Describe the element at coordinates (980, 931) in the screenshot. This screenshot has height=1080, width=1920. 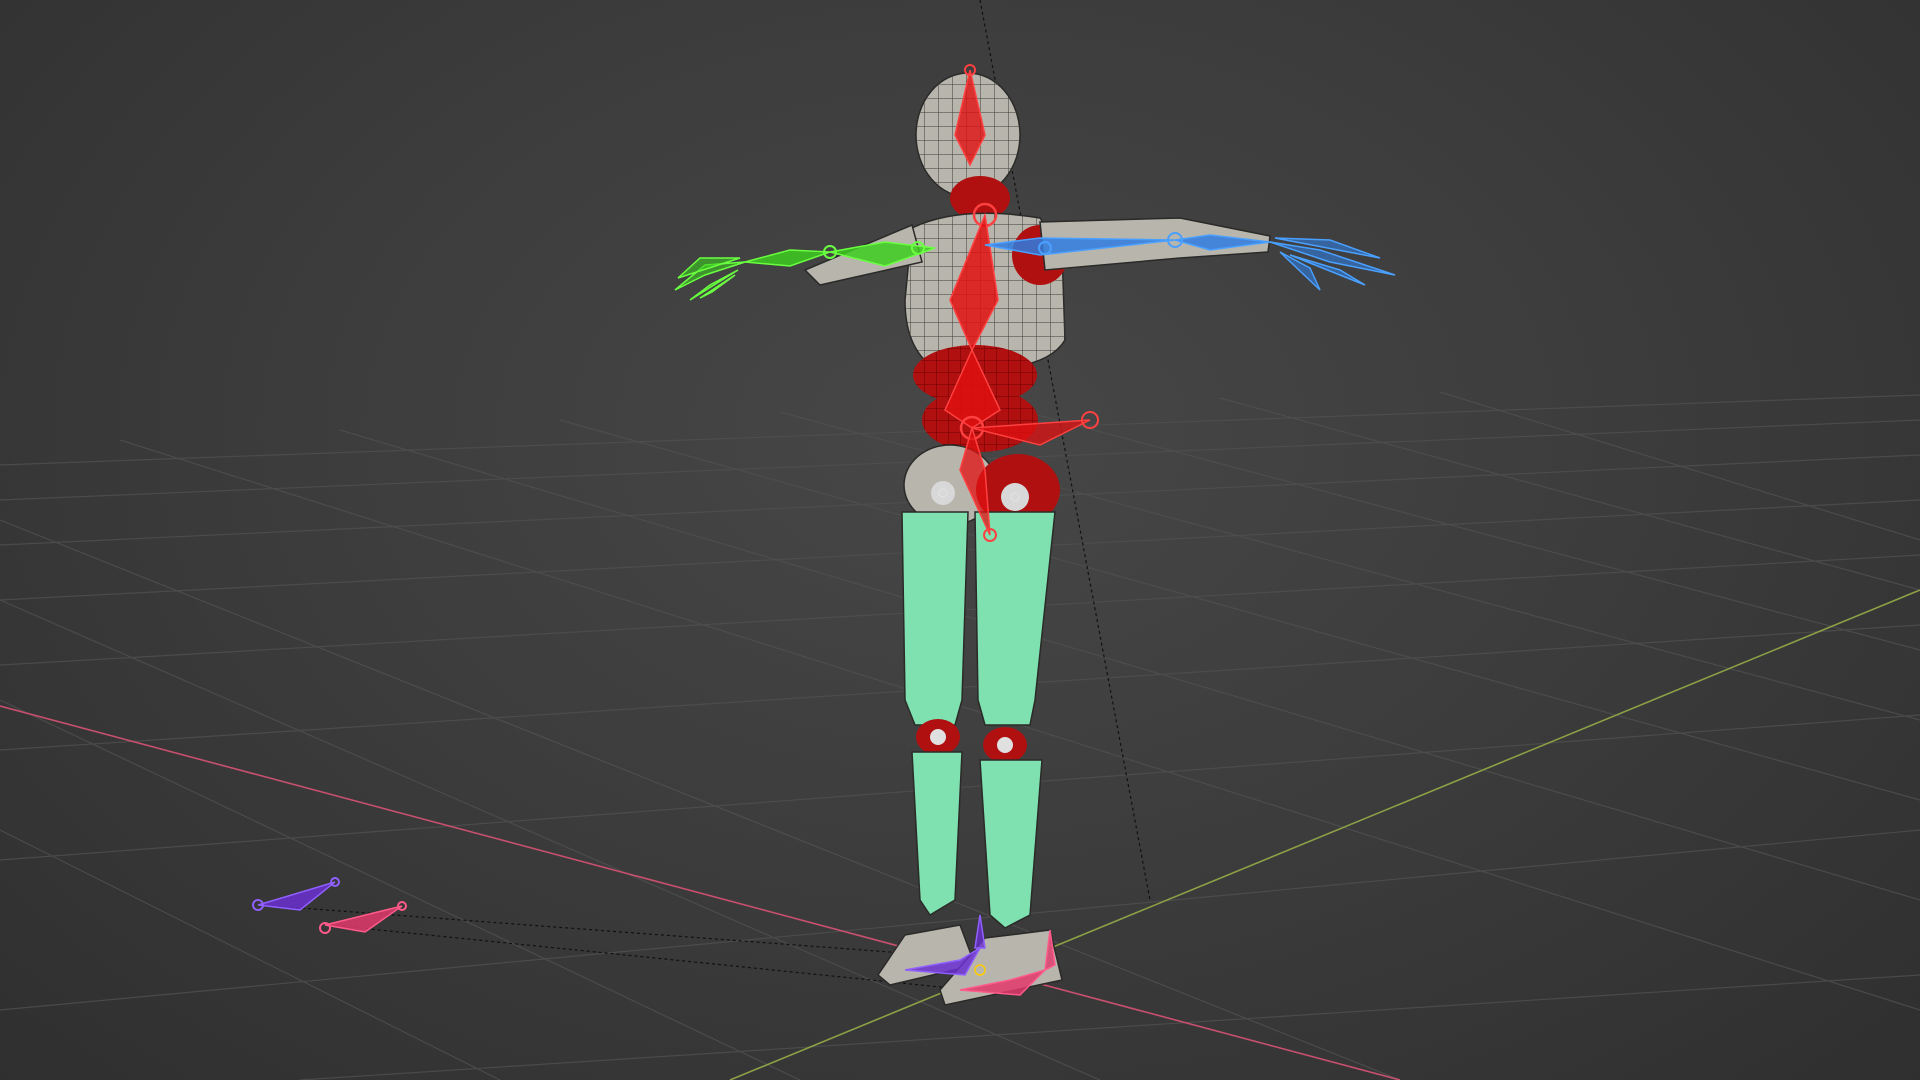
I see `toe-left-bone` at that location.